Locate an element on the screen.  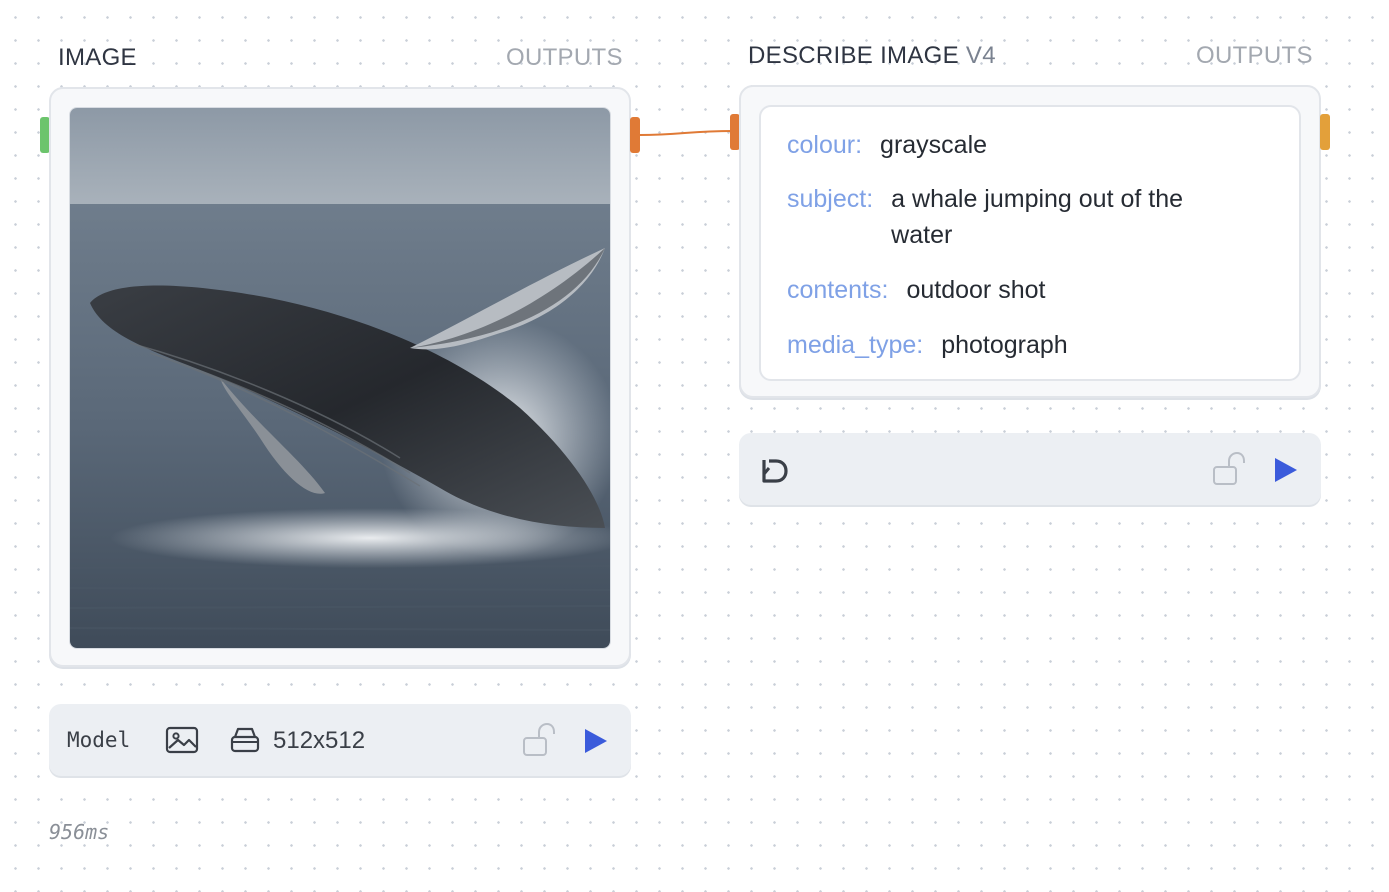
storage-icon is located at coordinates (245, 740).